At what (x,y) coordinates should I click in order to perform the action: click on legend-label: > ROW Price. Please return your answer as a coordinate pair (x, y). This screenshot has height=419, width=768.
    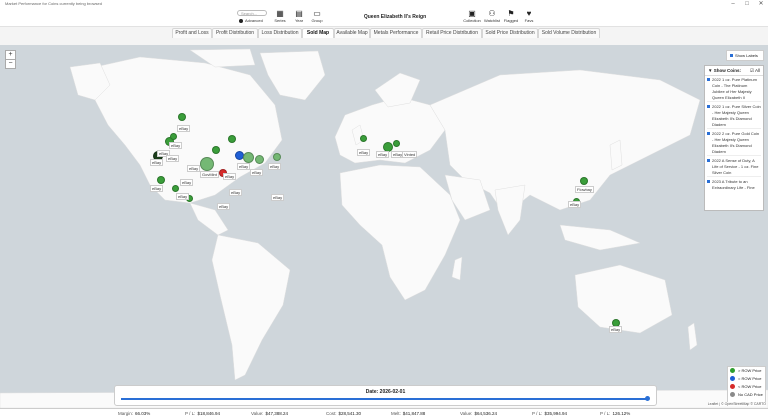
    Looking at the image, I should click on (750, 370).